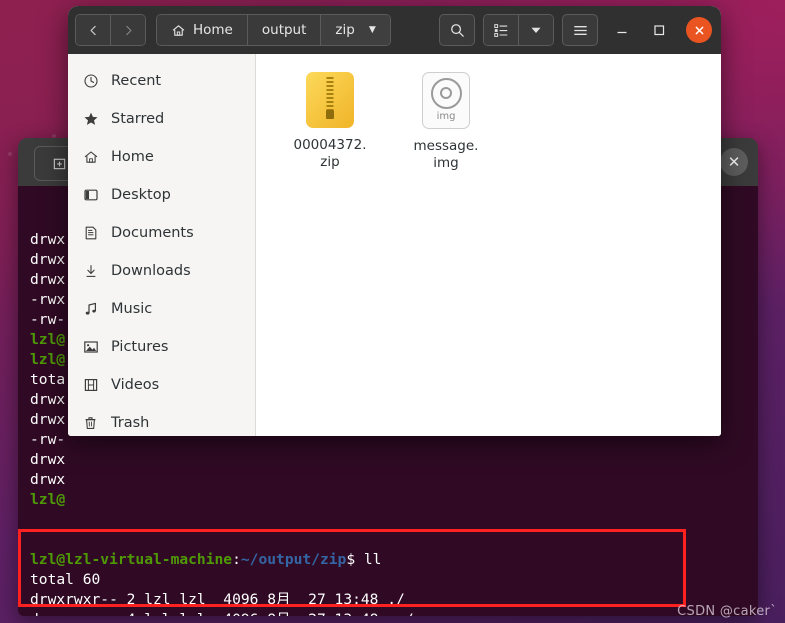  I want to click on file-name-line: img, so click(446, 163).